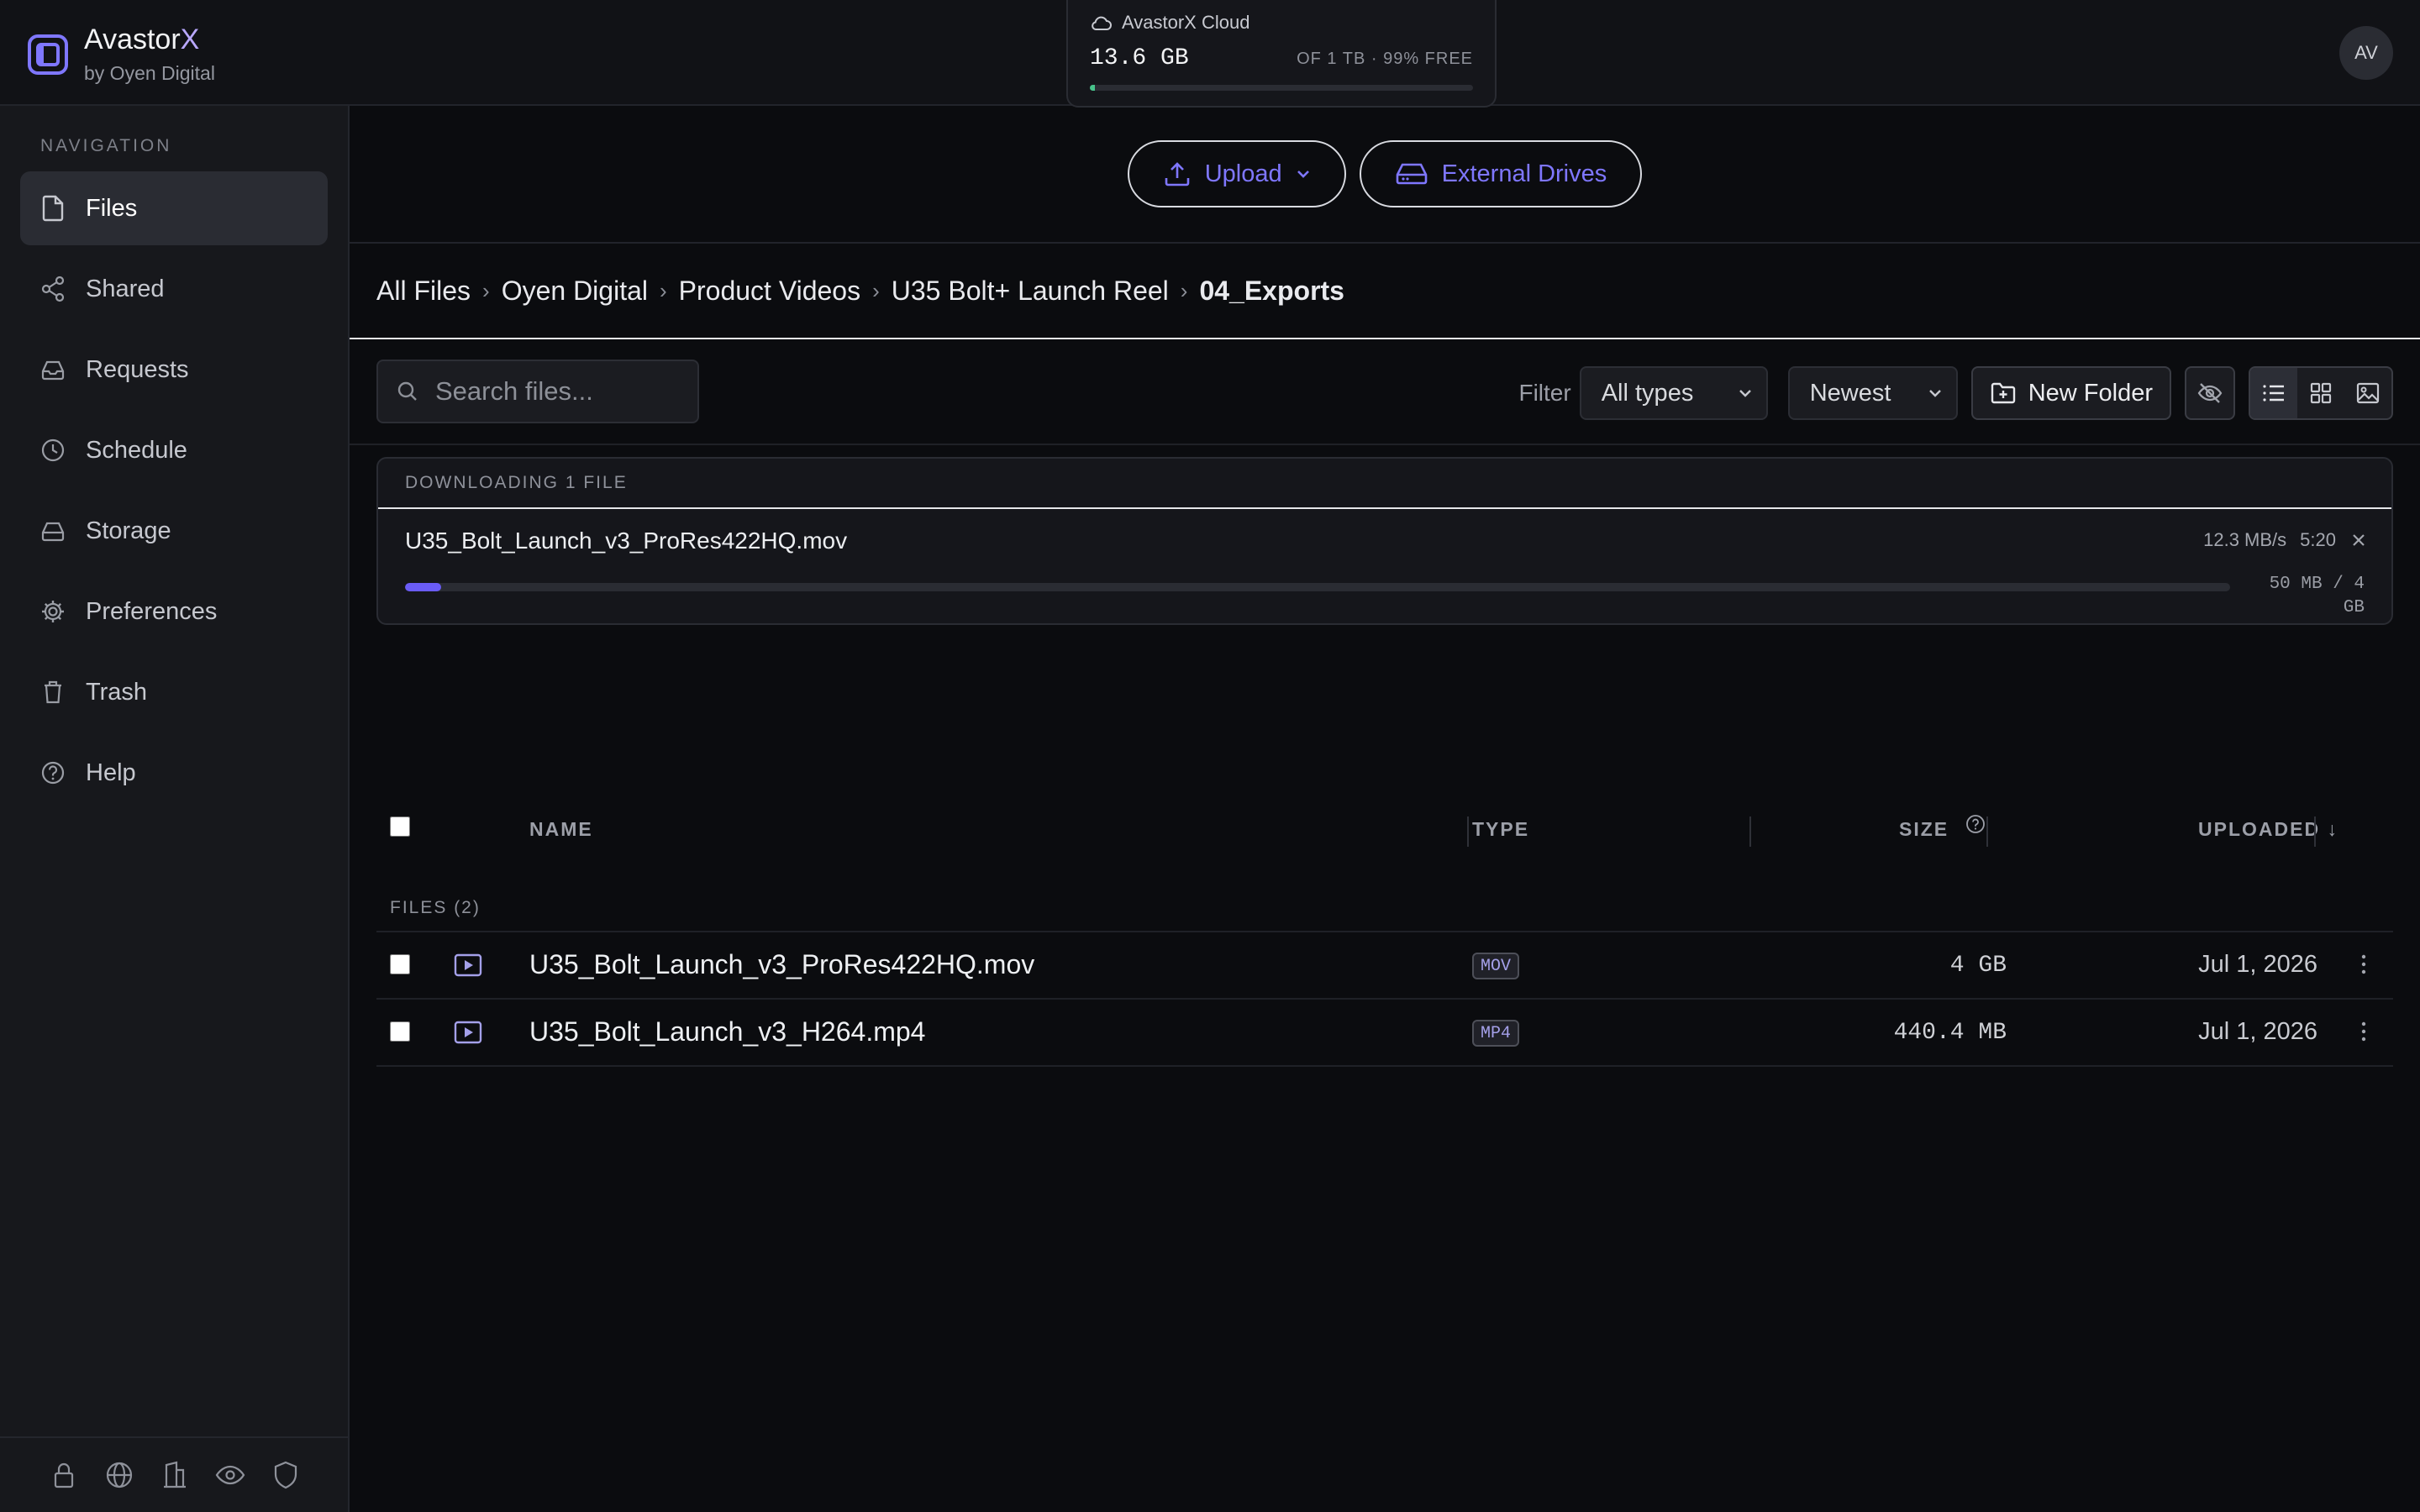  I want to click on hard-drive-icon, so click(1411, 174).